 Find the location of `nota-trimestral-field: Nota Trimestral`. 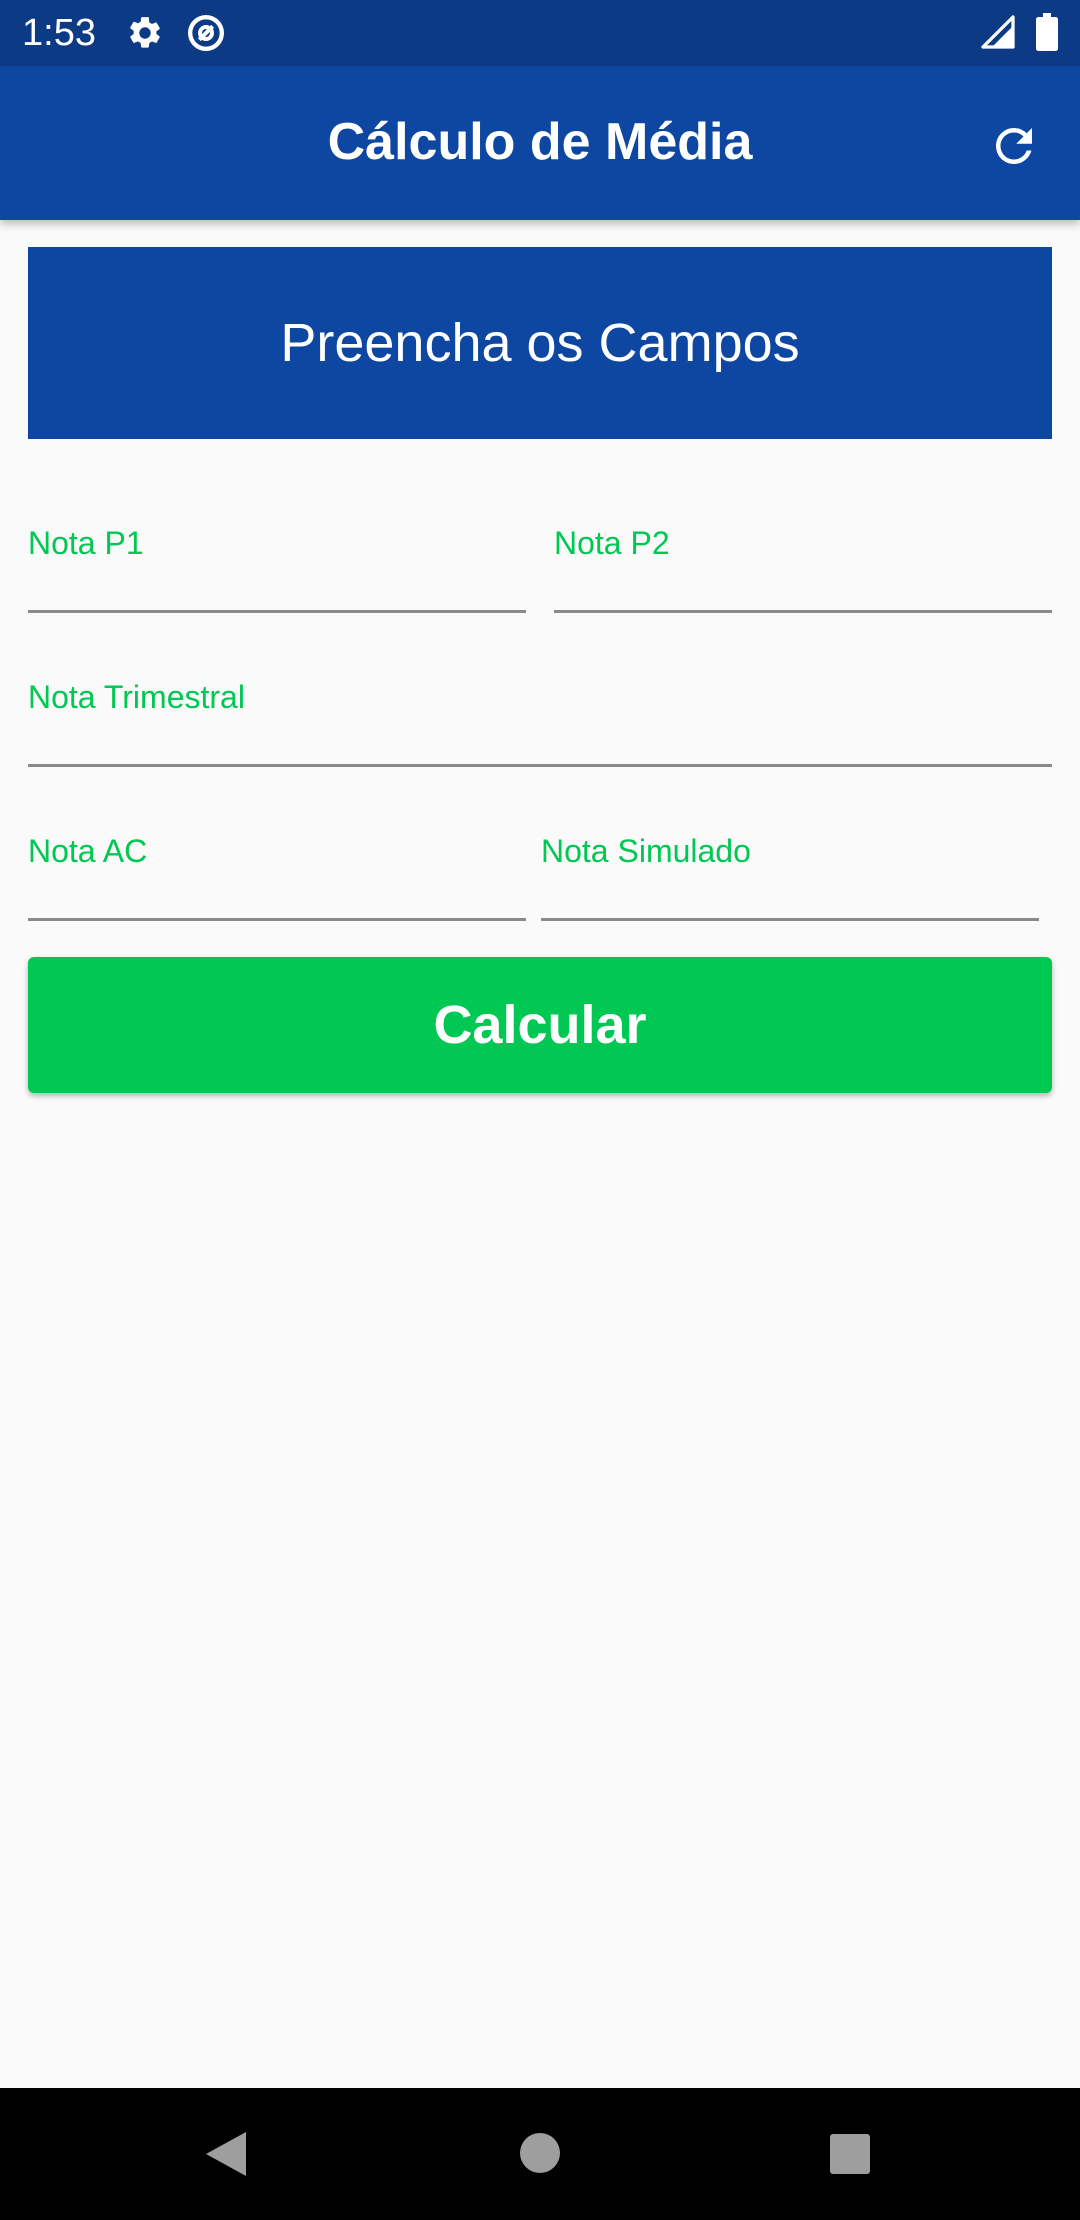

nota-trimestral-field: Nota Trimestral is located at coordinates (540, 723).